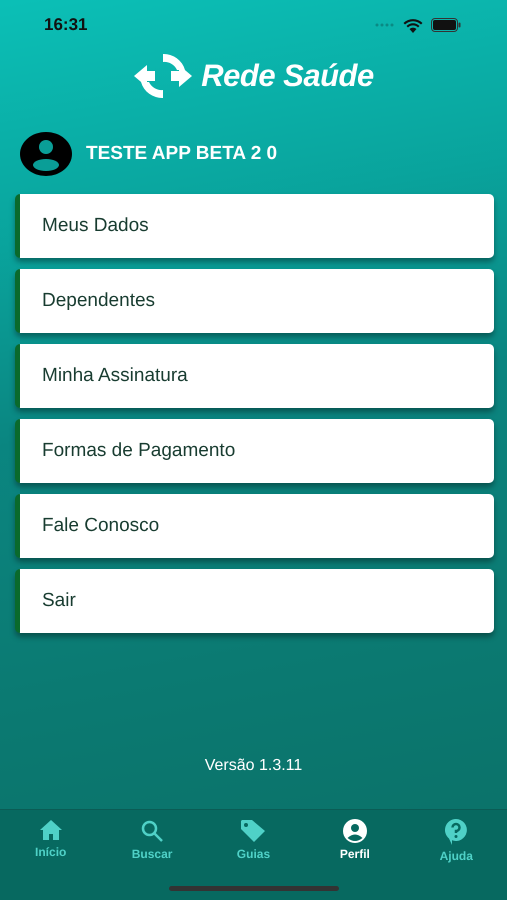 The width and height of the screenshot is (507, 900). Describe the element at coordinates (354, 831) in the screenshot. I see `user-icon` at that location.